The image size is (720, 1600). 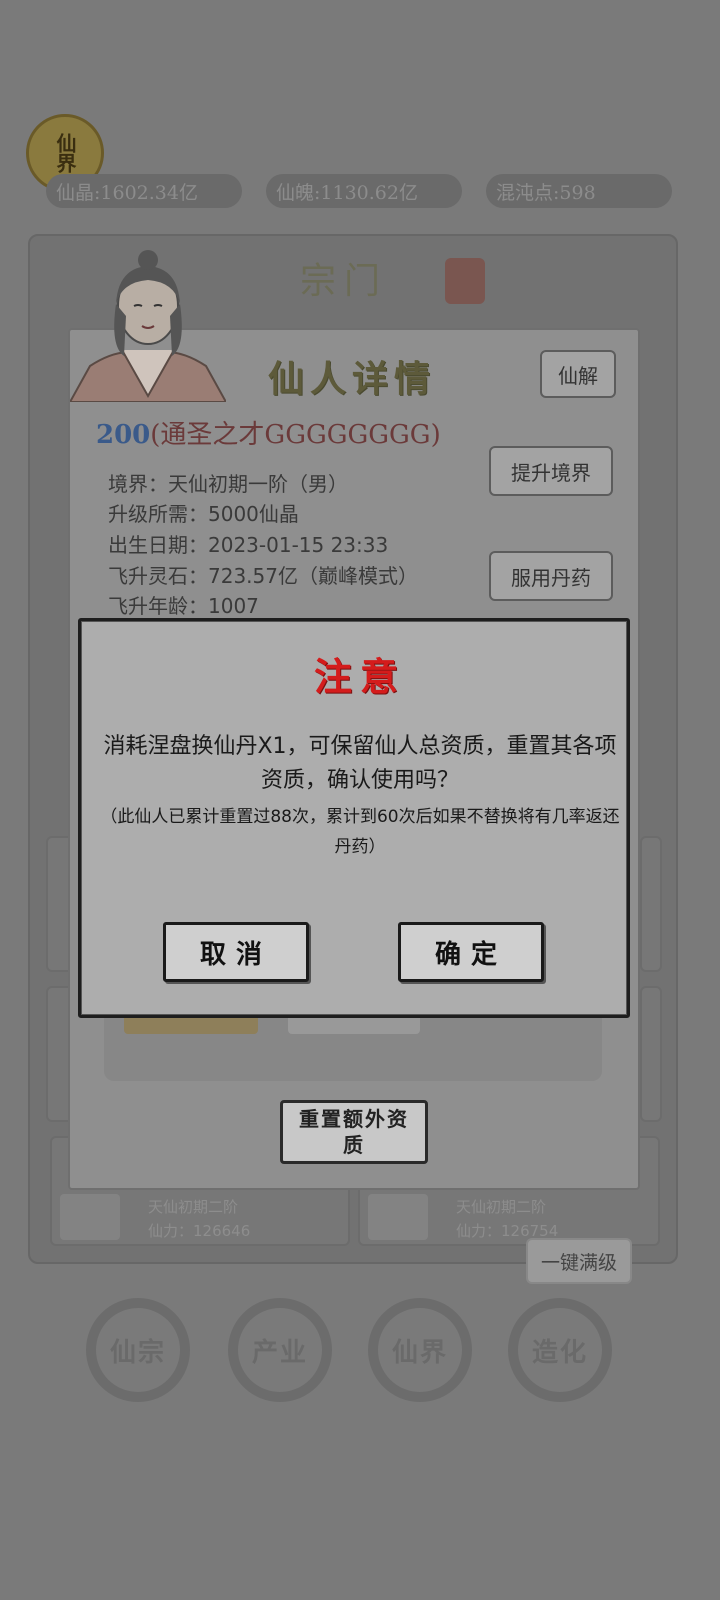 What do you see at coordinates (280, 1350) in the screenshot?
I see `nav-chanye: 产业` at bounding box center [280, 1350].